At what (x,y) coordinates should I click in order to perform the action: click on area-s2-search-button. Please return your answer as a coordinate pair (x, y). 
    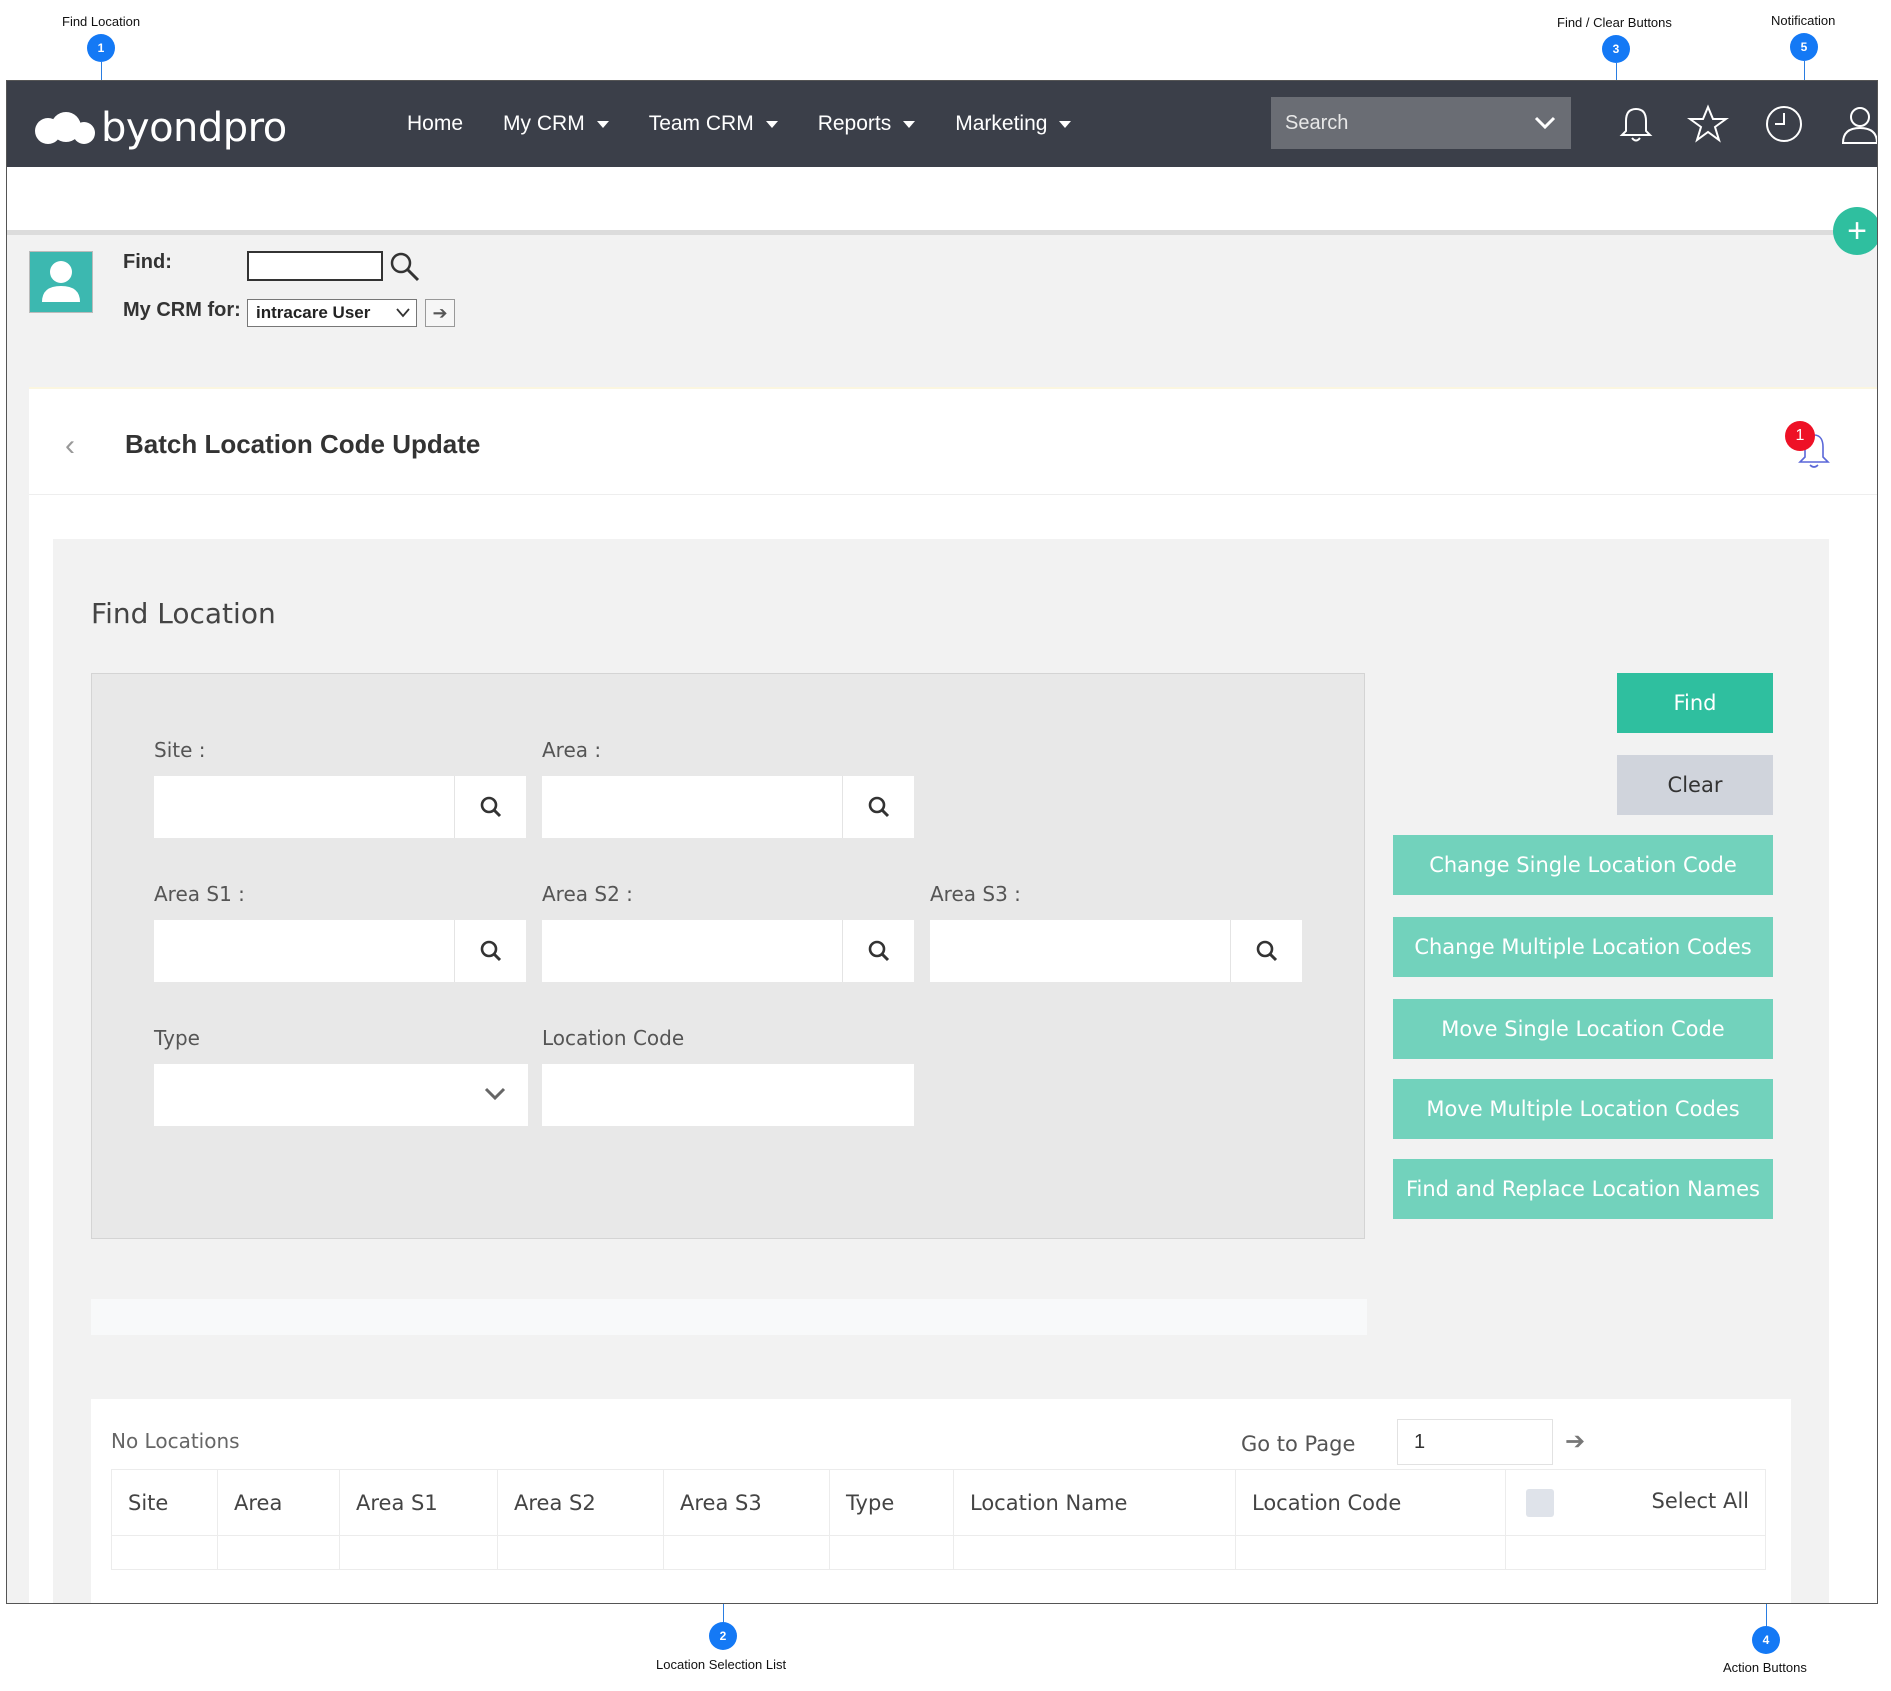
    Looking at the image, I should click on (878, 951).